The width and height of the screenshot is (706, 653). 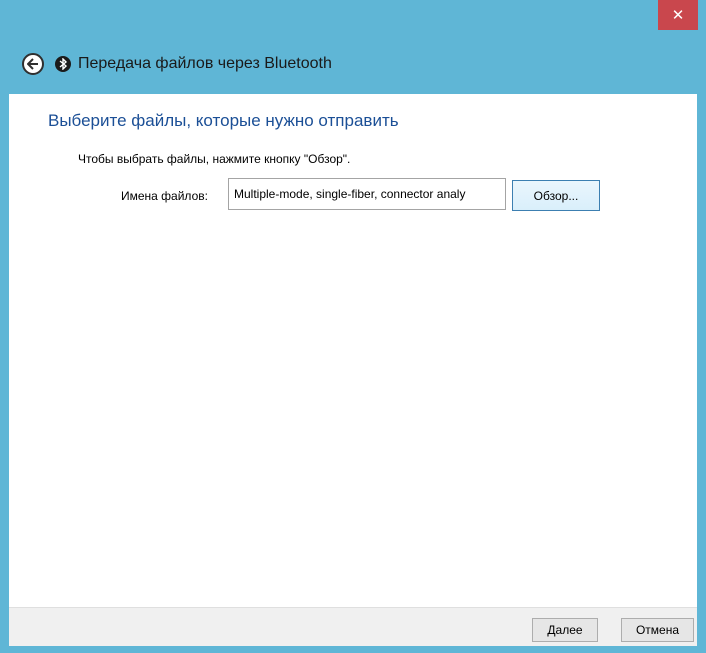 What do you see at coordinates (353, 649) in the screenshot?
I see `window-bottom-border` at bounding box center [353, 649].